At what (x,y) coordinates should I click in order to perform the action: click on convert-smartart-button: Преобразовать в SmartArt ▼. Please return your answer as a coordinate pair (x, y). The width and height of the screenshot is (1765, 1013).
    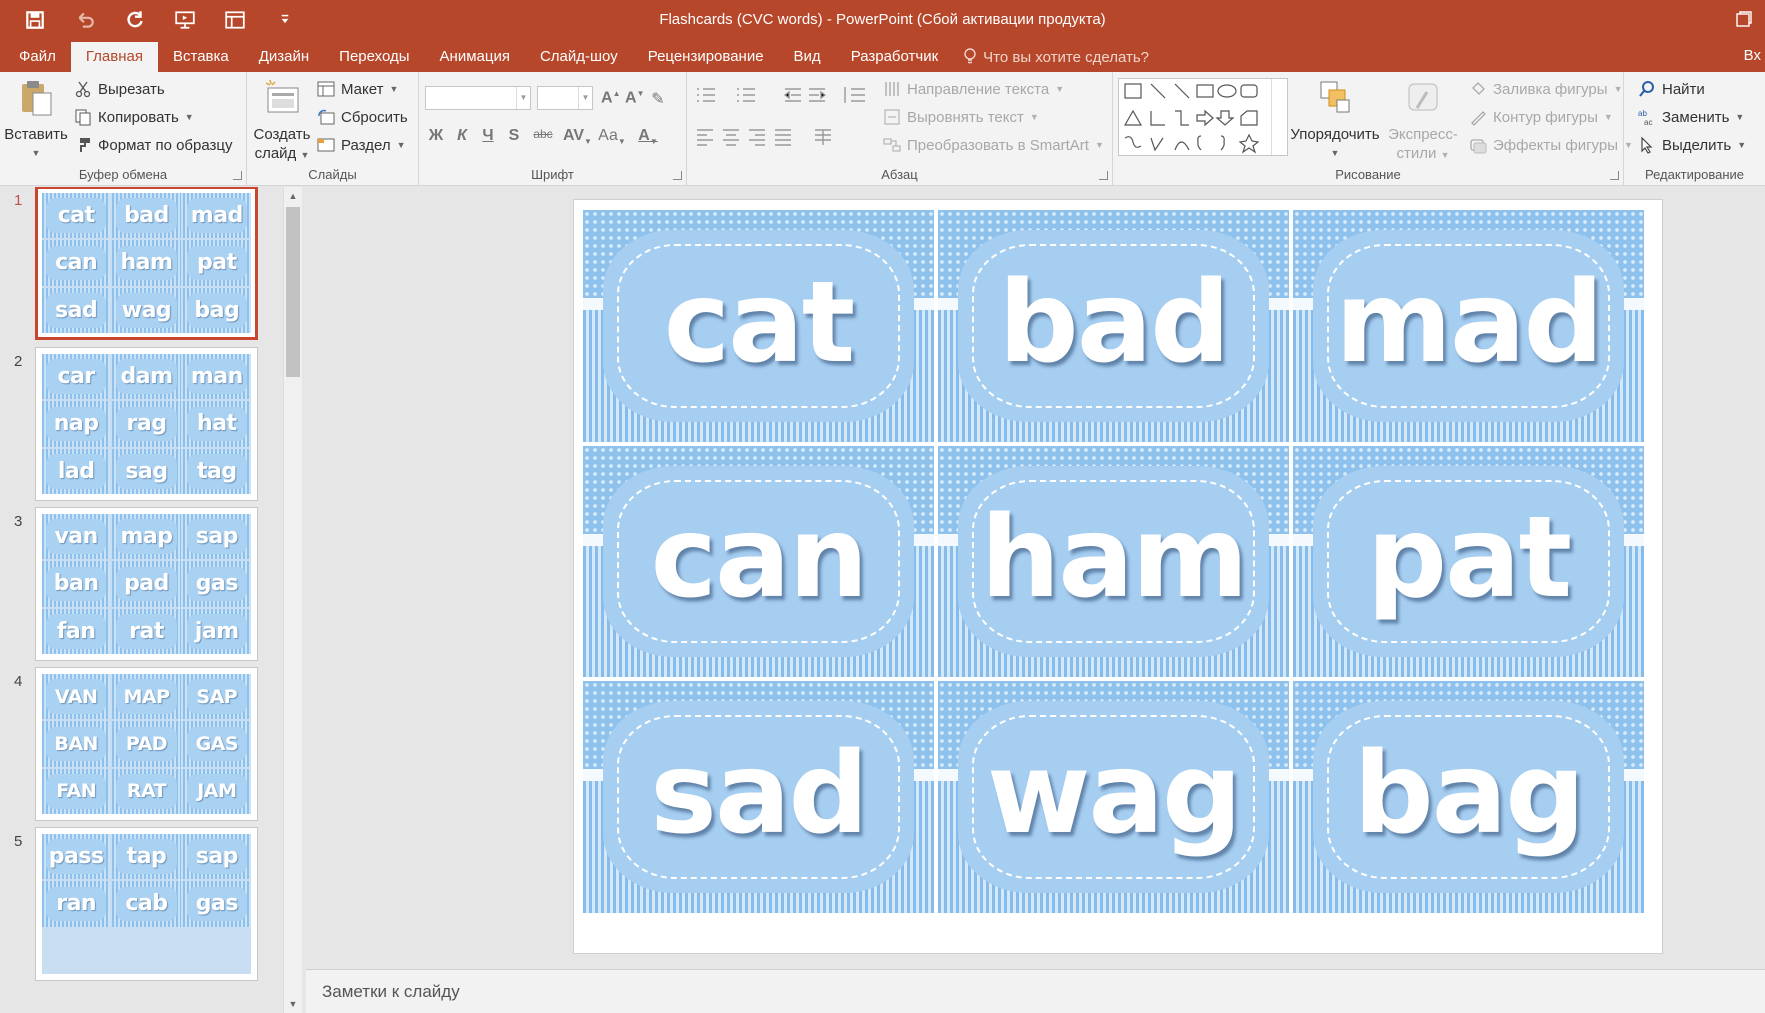
    Looking at the image, I should click on (993, 145).